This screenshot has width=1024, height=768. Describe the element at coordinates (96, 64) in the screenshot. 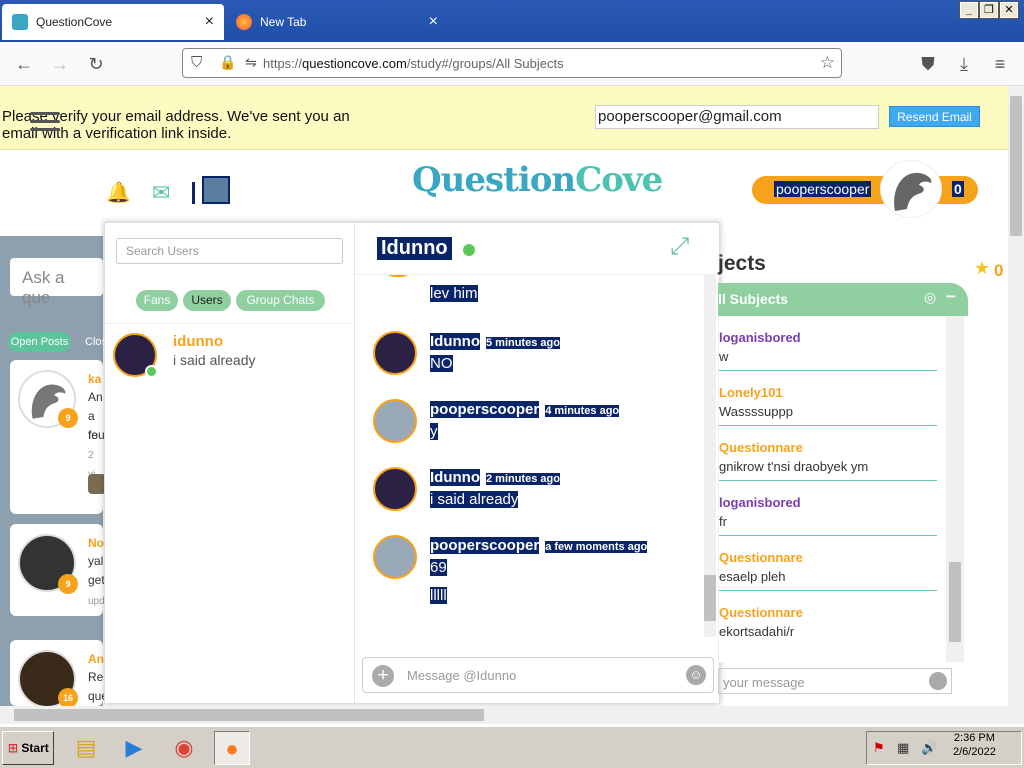

I see `reload-icon: ↻` at that location.